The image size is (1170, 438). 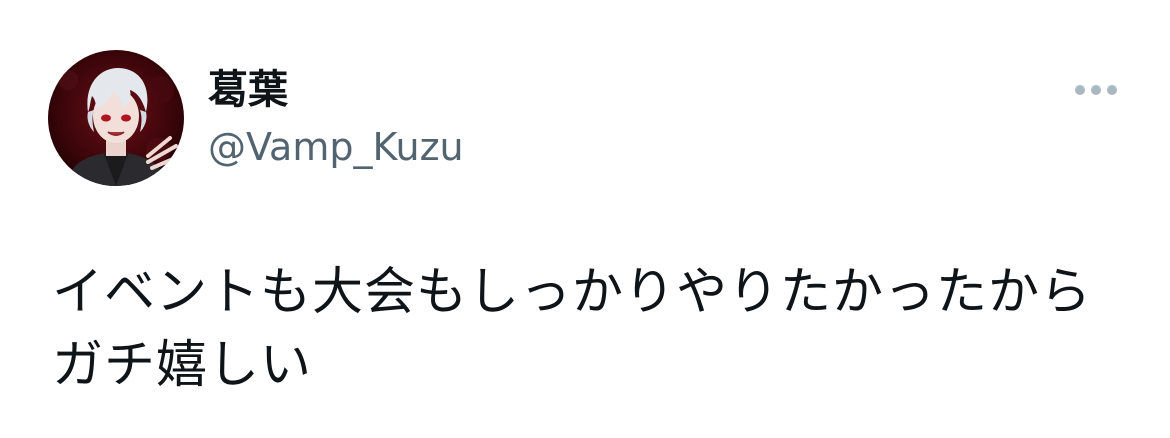 I want to click on more-horizontal-icon, so click(x=1096, y=90).